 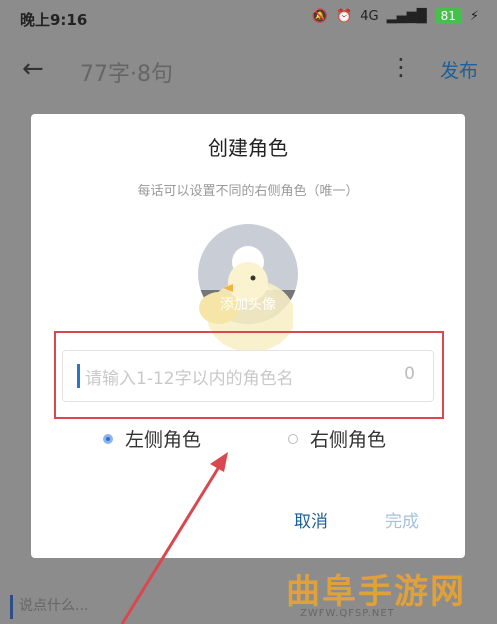 I want to click on watermark-text: 曲阜手游网, so click(x=376, y=592).